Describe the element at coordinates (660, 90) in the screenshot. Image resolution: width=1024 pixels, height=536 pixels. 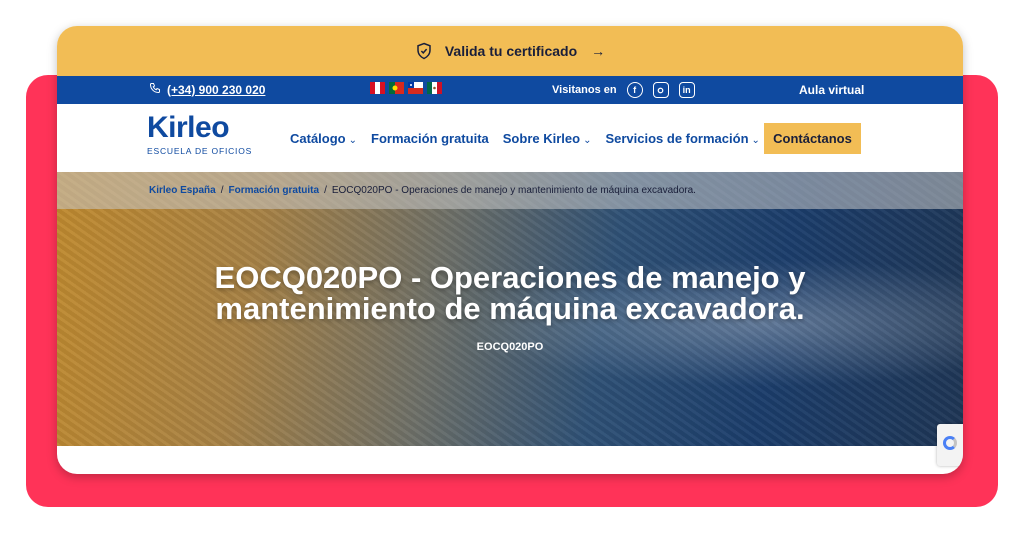
I see `instagram-icon` at that location.